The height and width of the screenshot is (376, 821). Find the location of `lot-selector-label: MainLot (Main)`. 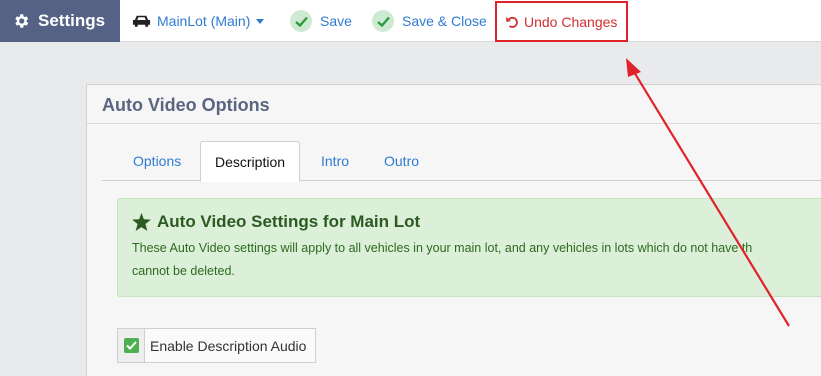

lot-selector-label: MainLot (Main) is located at coordinates (204, 21).